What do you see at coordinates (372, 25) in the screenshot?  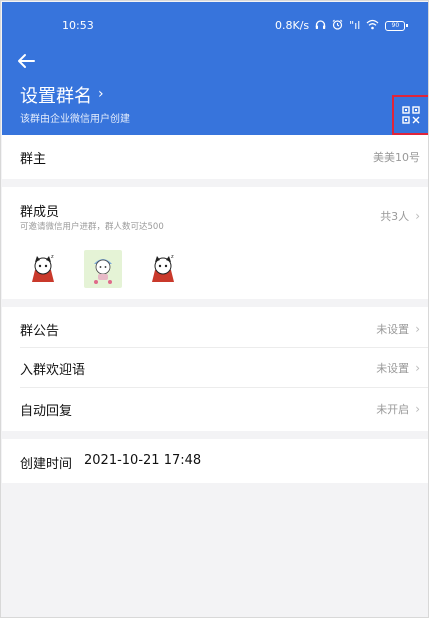 I see `wifi-icon` at bounding box center [372, 25].